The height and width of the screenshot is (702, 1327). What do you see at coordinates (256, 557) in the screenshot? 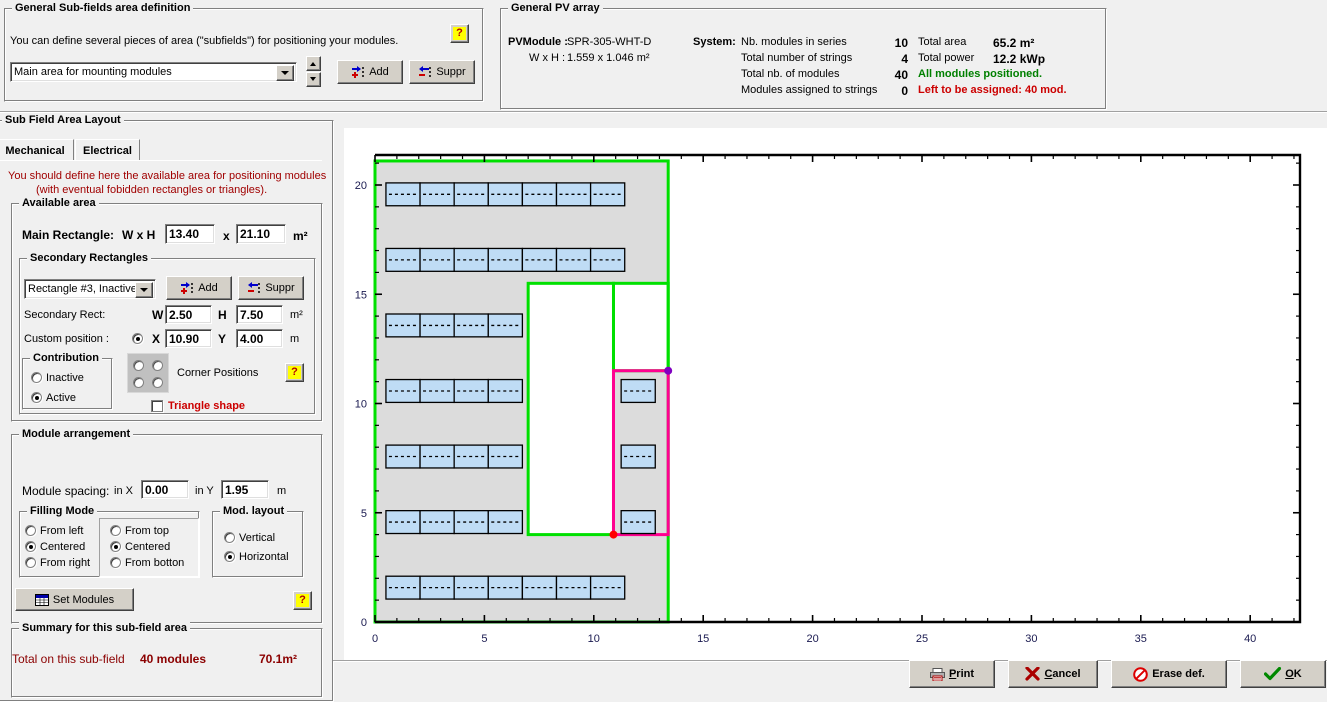
I see `mod-layout-horizontal-radio: Horizontal` at bounding box center [256, 557].